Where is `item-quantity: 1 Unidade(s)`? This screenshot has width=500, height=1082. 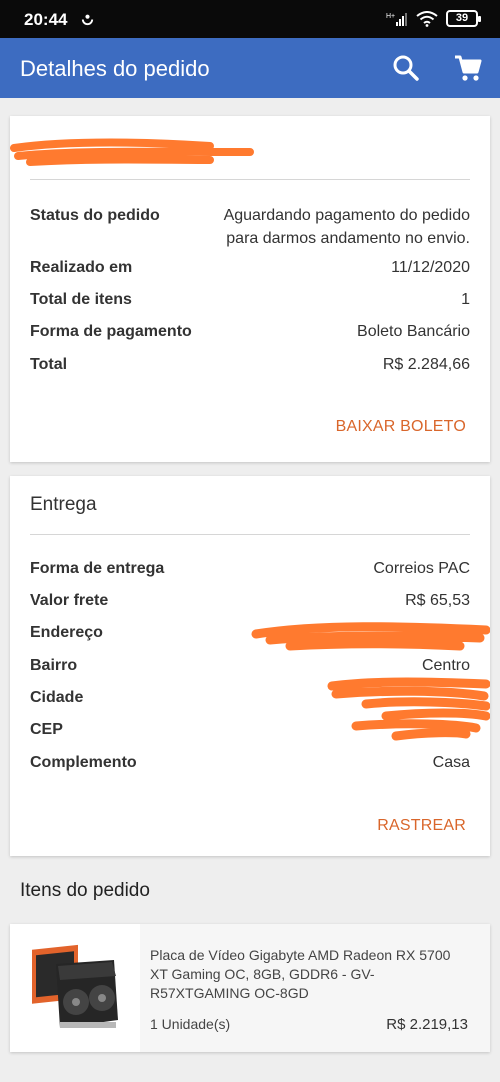 item-quantity: 1 Unidade(s) is located at coordinates (190, 1024).